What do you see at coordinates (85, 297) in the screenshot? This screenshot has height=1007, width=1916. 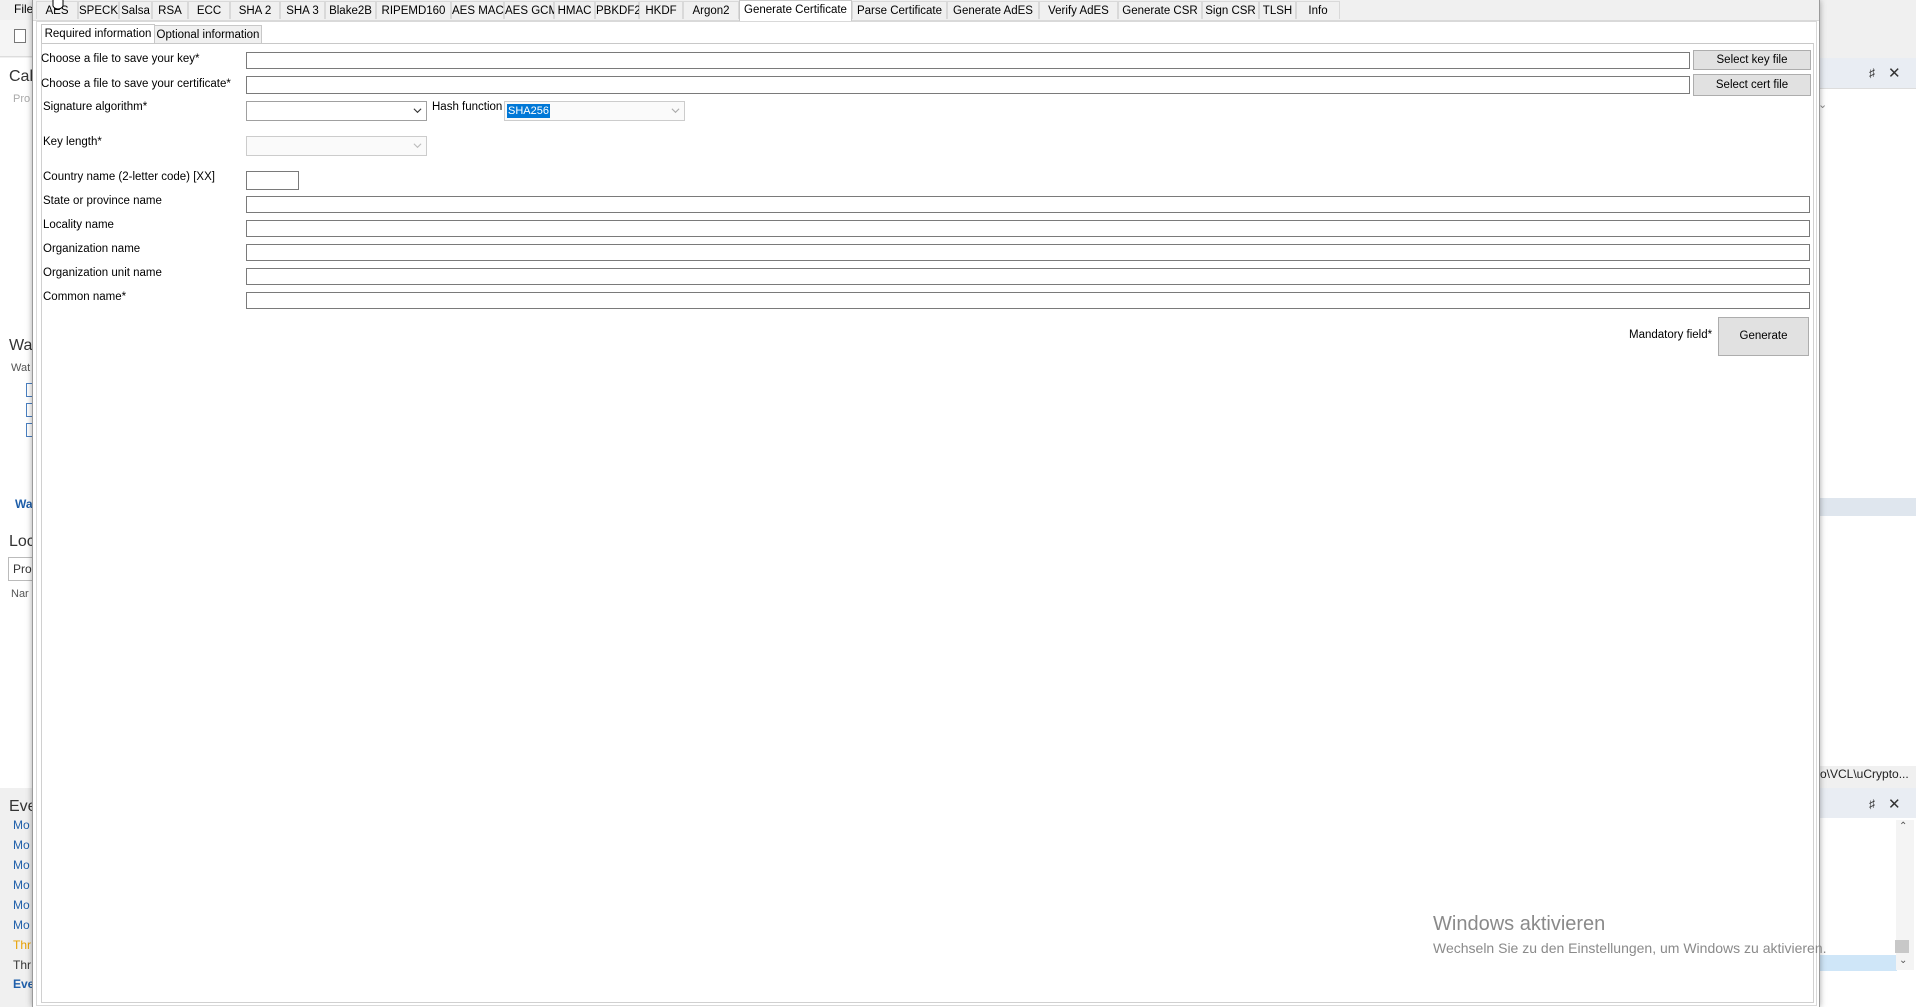 I see `common-name-label: Common name*` at bounding box center [85, 297].